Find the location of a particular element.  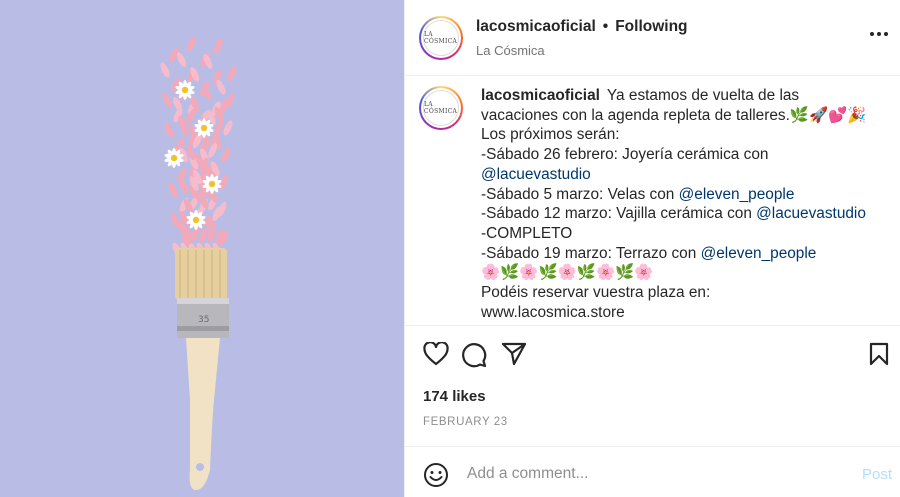

svg-text: 35 is located at coordinates (203, 320).